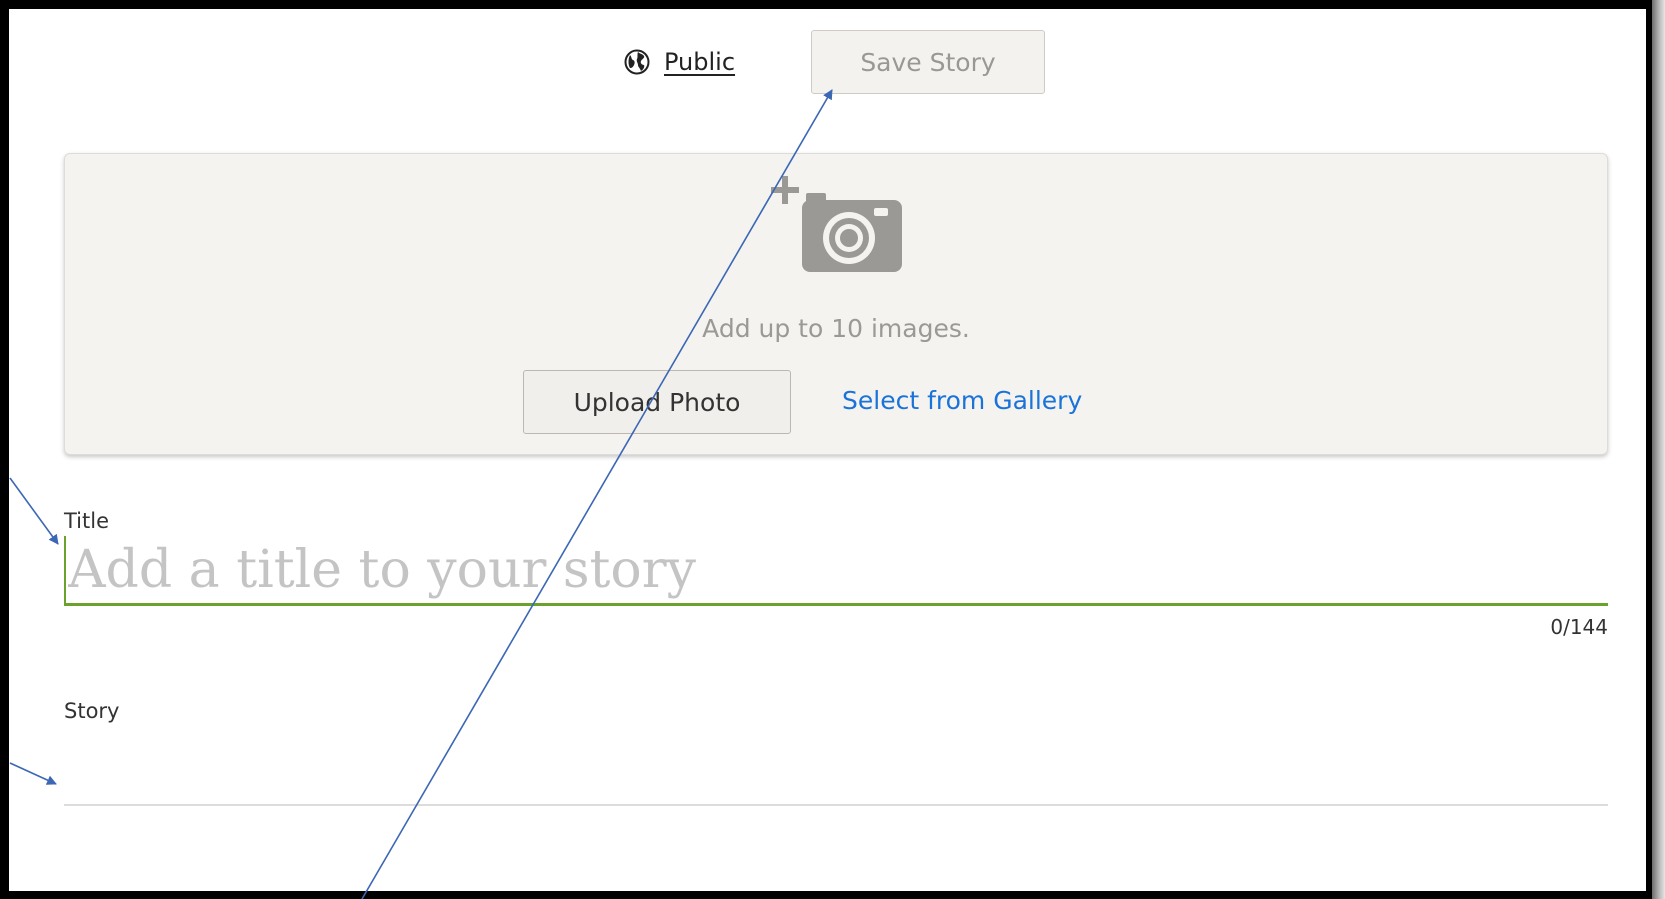 The width and height of the screenshot is (1665, 899). Describe the element at coordinates (836, 224) in the screenshot. I see `camera-add-icon` at that location.